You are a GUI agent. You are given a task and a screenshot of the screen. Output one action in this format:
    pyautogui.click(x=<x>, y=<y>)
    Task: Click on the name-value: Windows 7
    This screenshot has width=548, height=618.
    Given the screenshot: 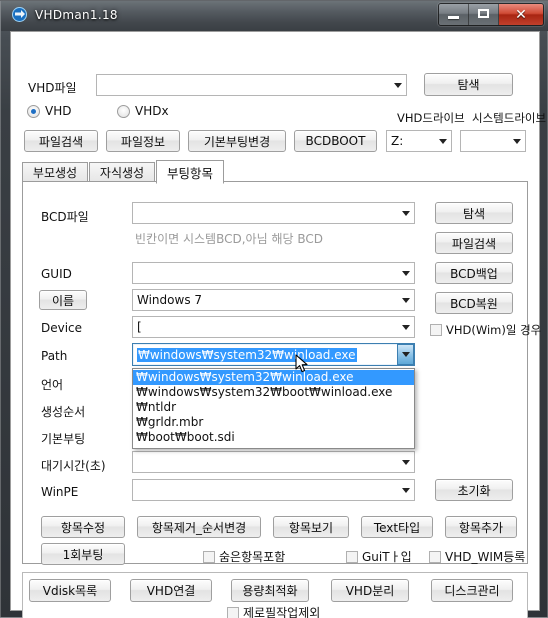 What is the action you would take?
    pyautogui.click(x=170, y=300)
    